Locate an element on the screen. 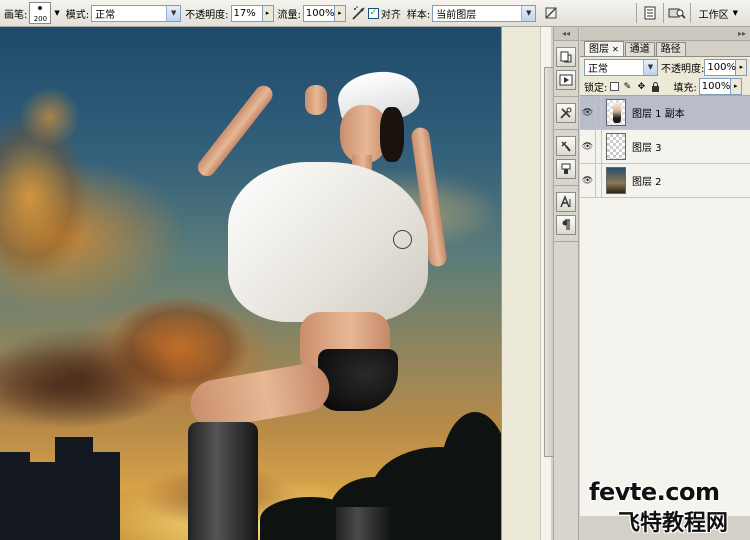  mode-label: 模式: is located at coordinates (77, 15).